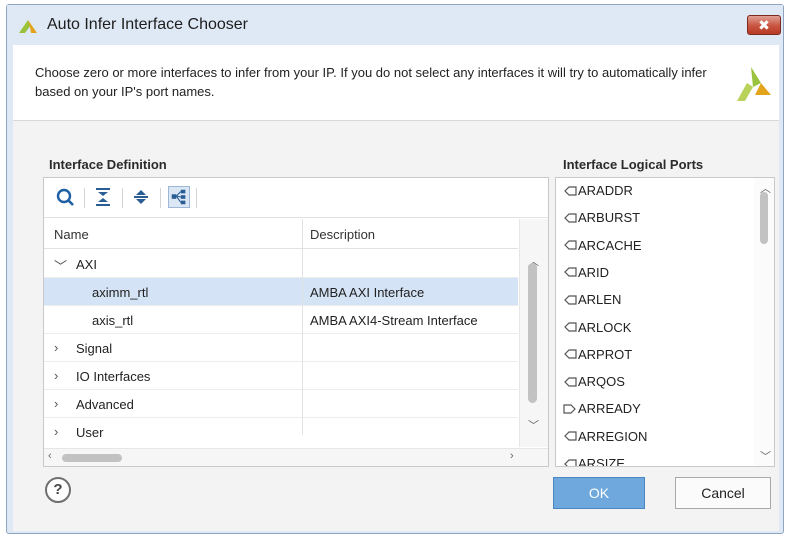 Image resolution: width=790 pixels, height=538 pixels. I want to click on port-item: ARSIZE, so click(593, 461).